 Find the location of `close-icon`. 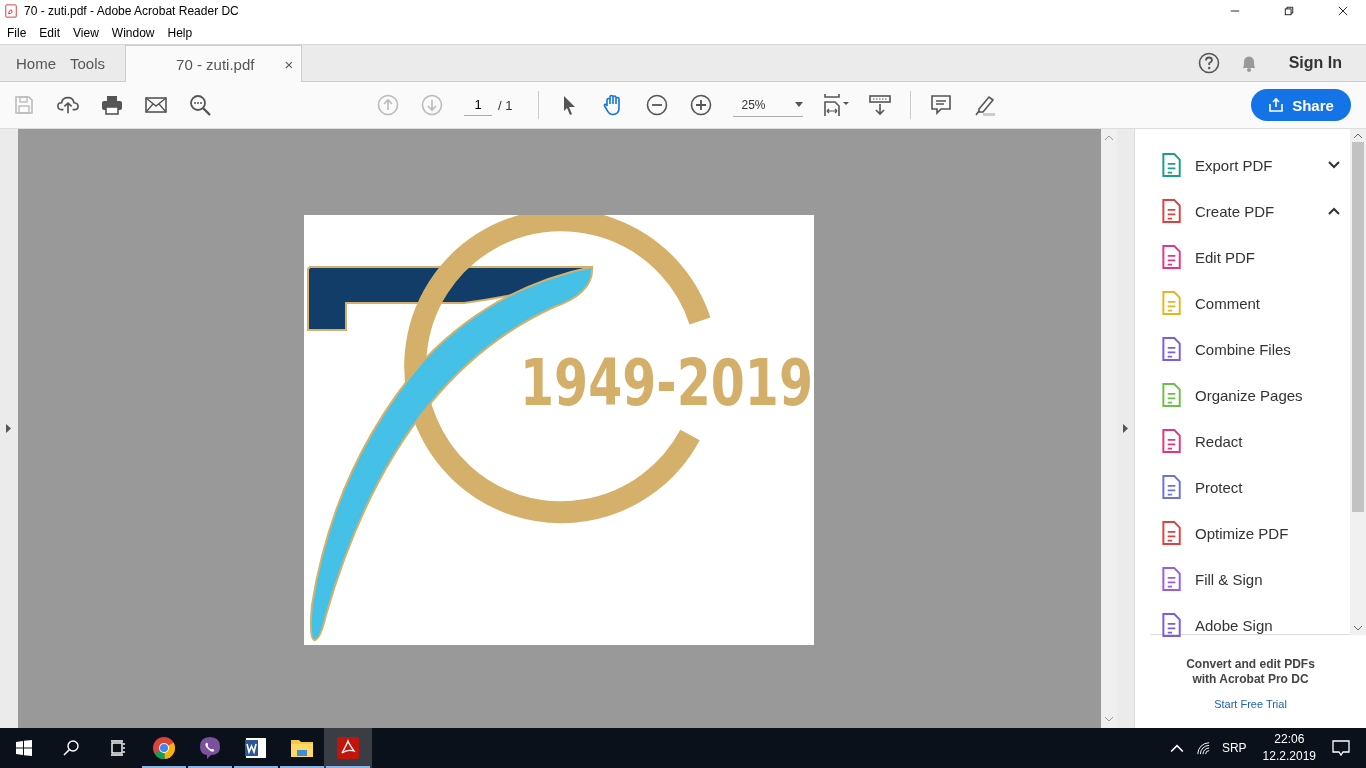

close-icon is located at coordinates (1343, 11).